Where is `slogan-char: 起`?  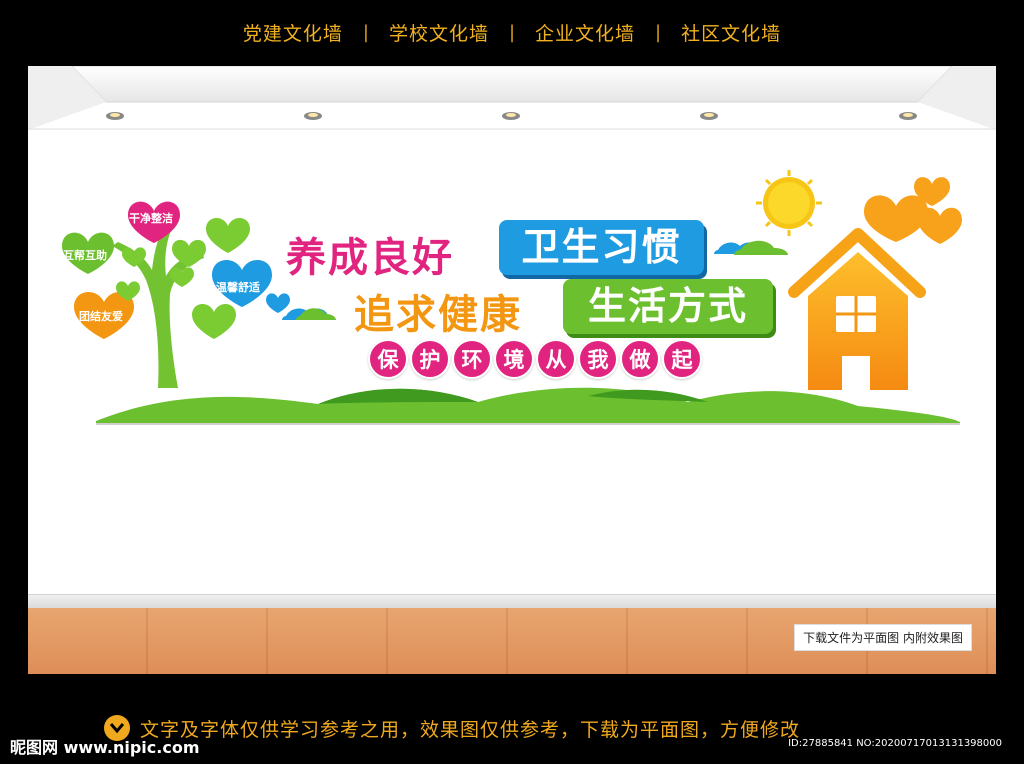 slogan-char: 起 is located at coordinates (682, 359).